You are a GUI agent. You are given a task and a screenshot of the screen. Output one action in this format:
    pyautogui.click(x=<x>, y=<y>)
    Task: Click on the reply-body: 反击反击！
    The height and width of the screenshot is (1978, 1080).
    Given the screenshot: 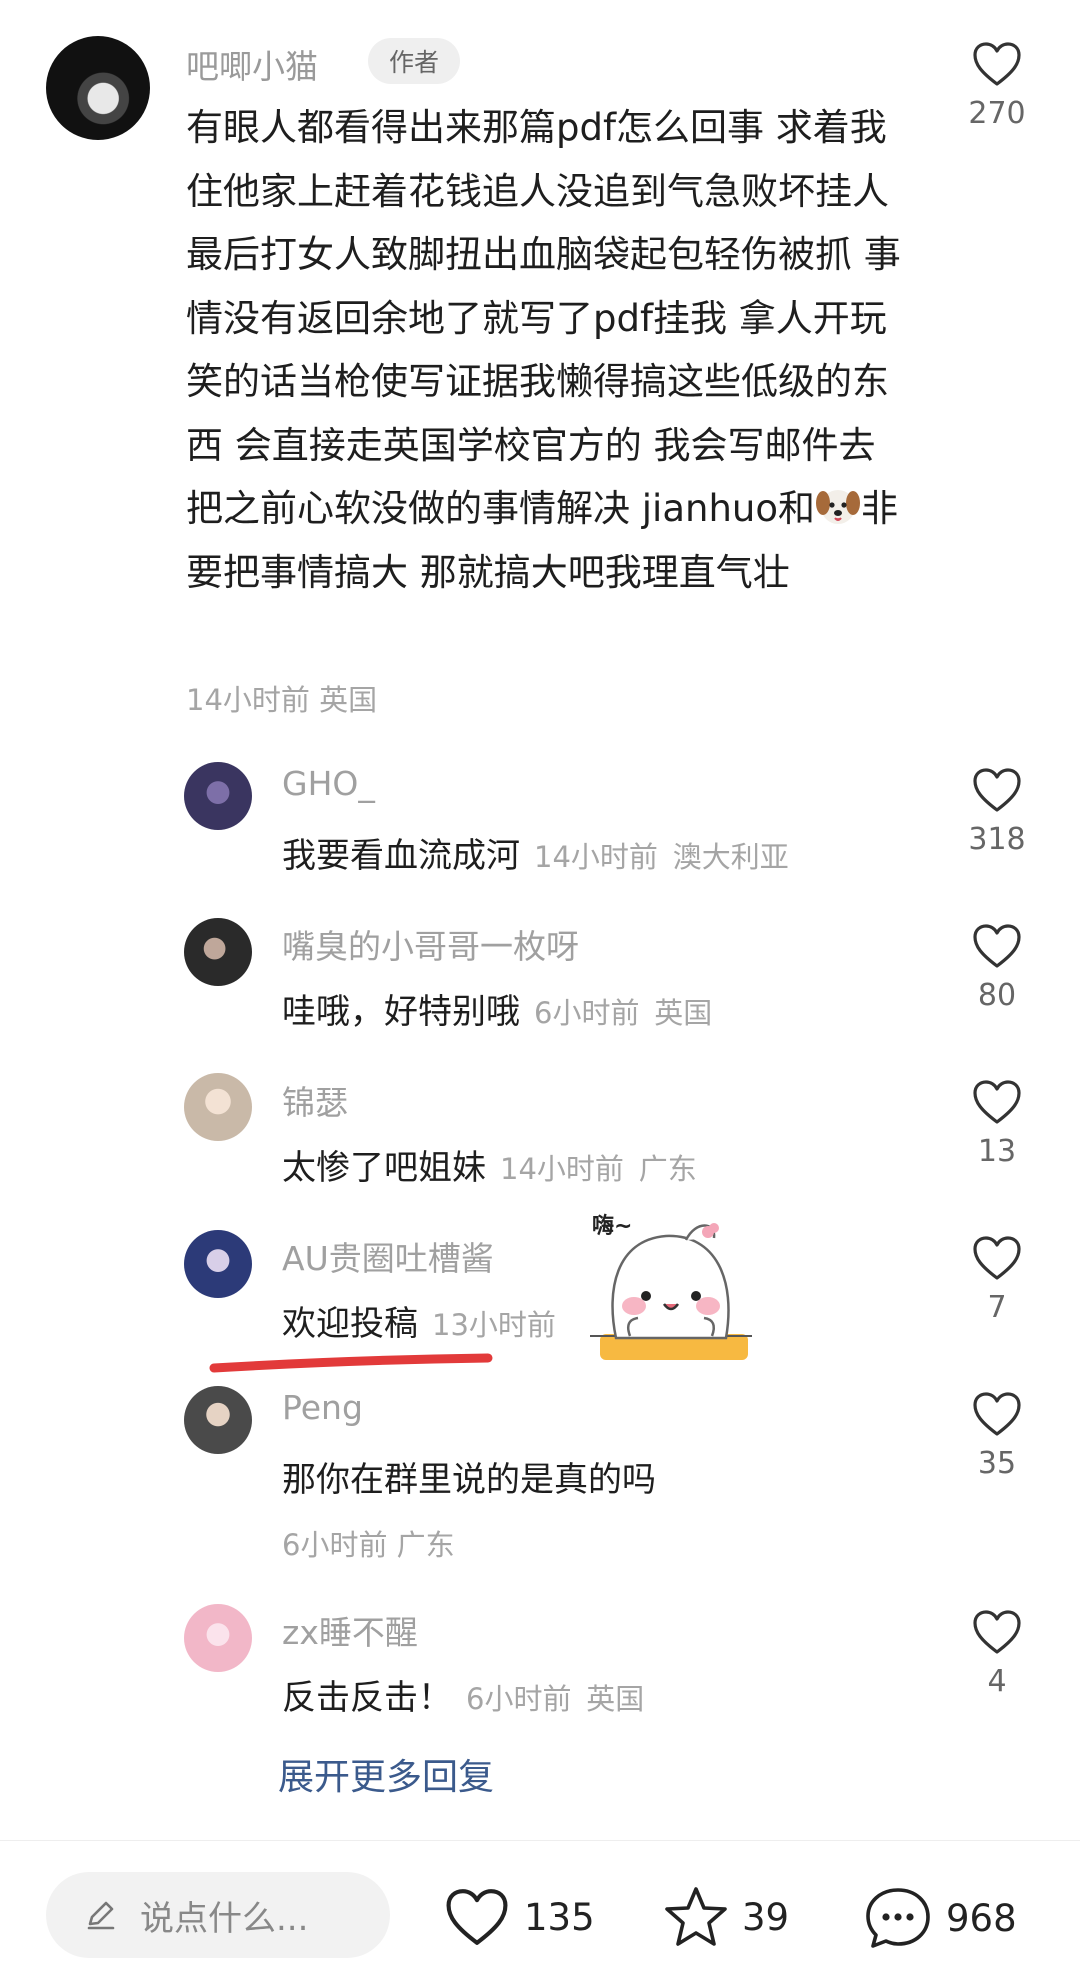 What is the action you would take?
    pyautogui.click(x=367, y=1698)
    